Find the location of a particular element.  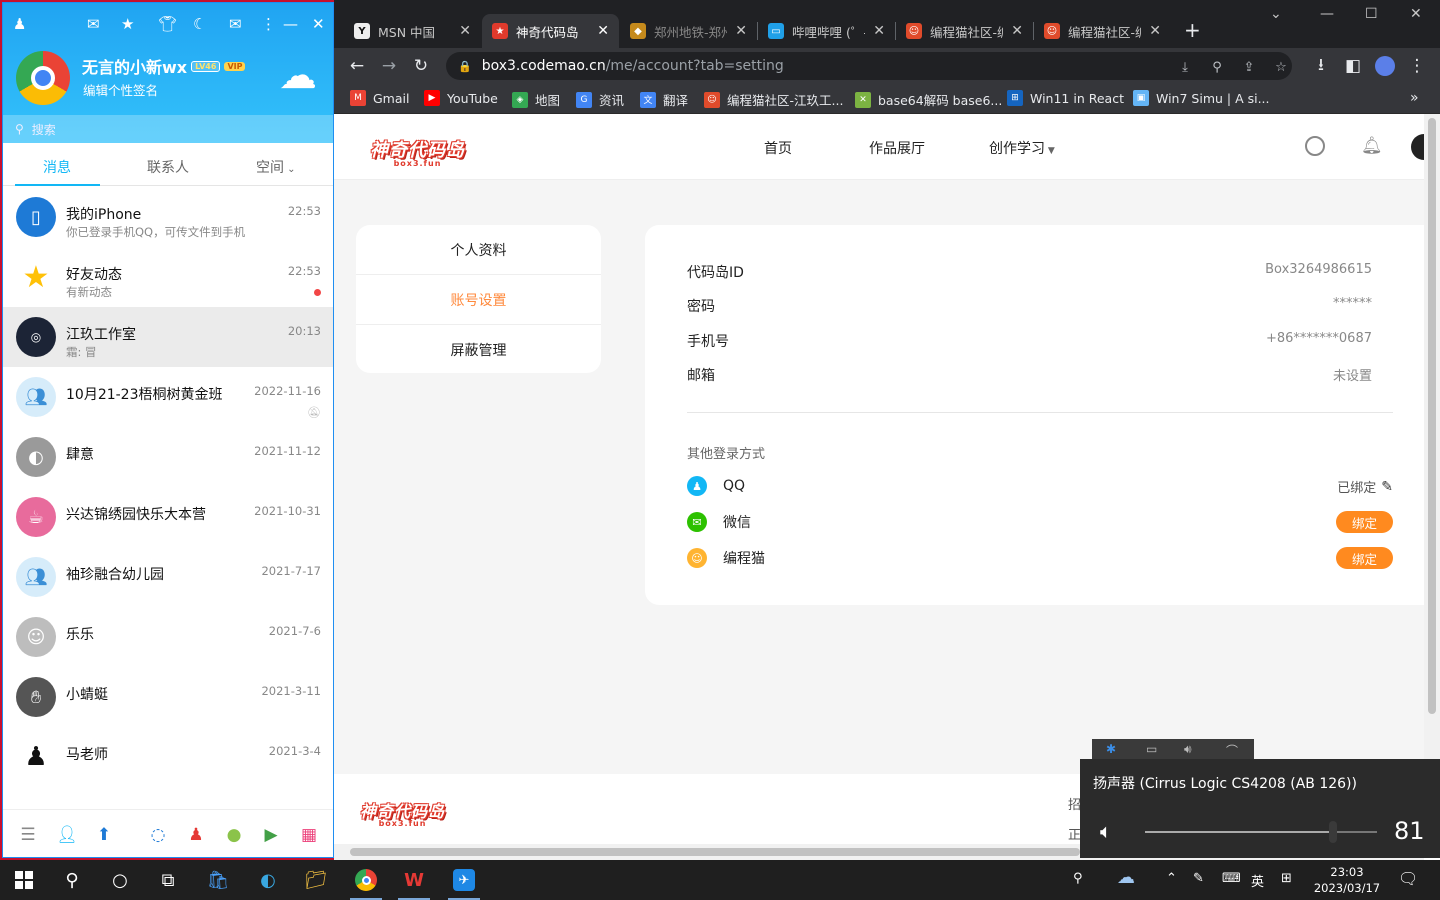

bookmark-maps: ◈ 地图 is located at coordinates (536, 99).